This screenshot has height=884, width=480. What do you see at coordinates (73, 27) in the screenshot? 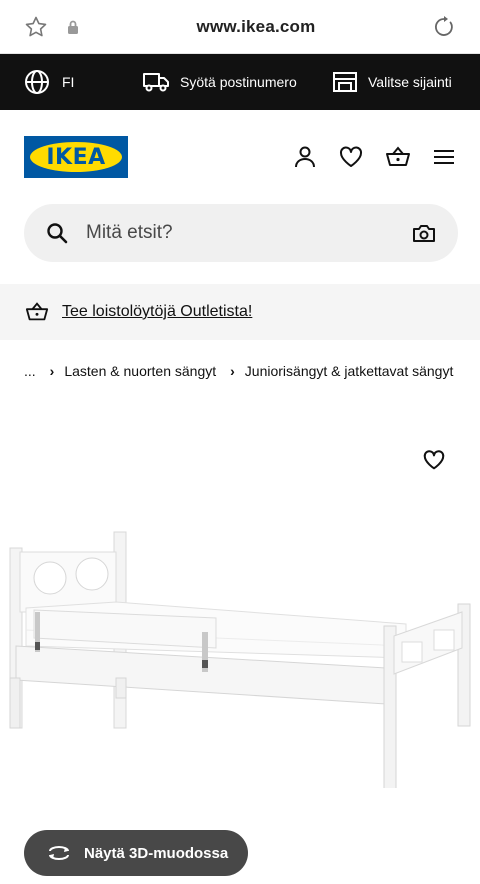
I see `lock-icon` at bounding box center [73, 27].